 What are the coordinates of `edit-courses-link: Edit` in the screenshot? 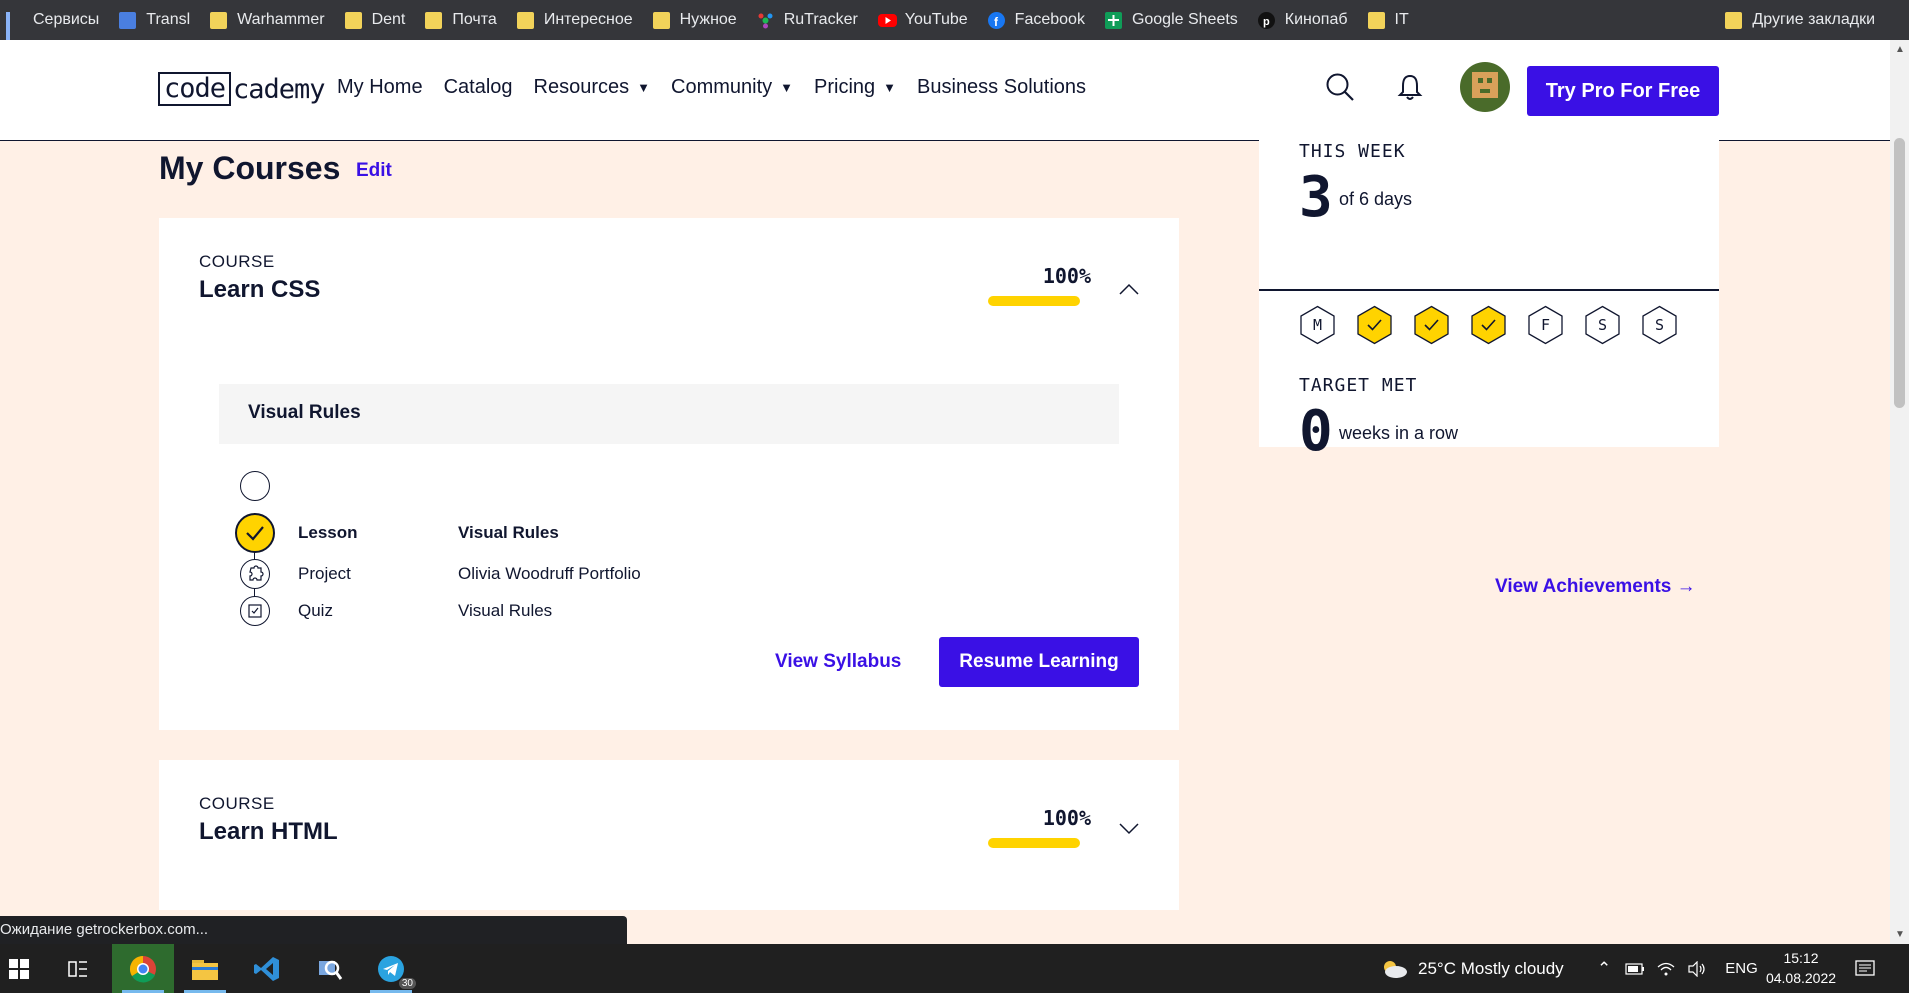 It's located at (374, 171).